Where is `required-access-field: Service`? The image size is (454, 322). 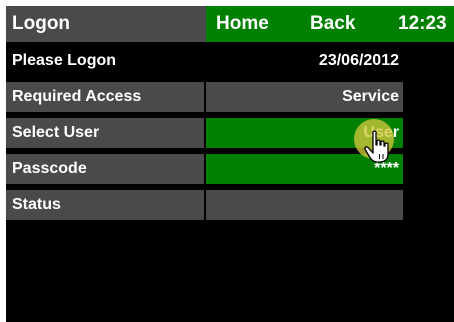 required-access-field: Service is located at coordinates (304, 97).